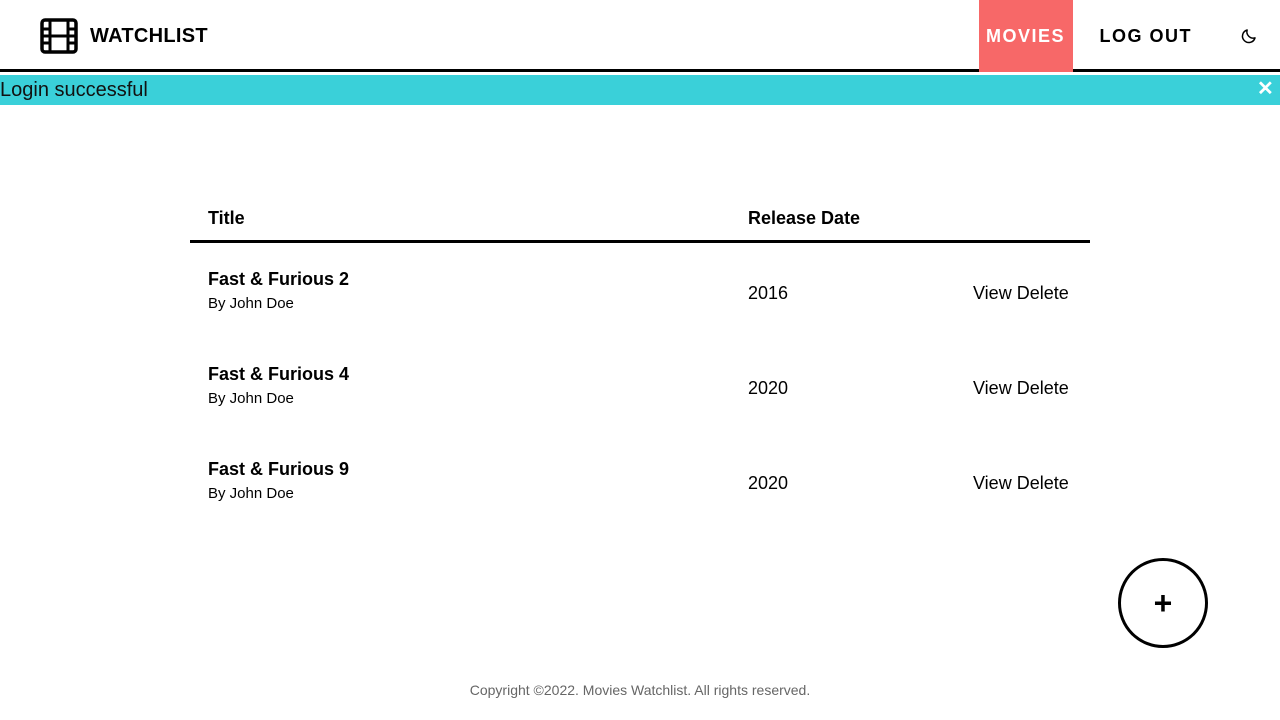 This screenshot has width=1280, height=720. Describe the element at coordinates (1025, 36) in the screenshot. I see `nav-movies-link: MOVIES` at that location.